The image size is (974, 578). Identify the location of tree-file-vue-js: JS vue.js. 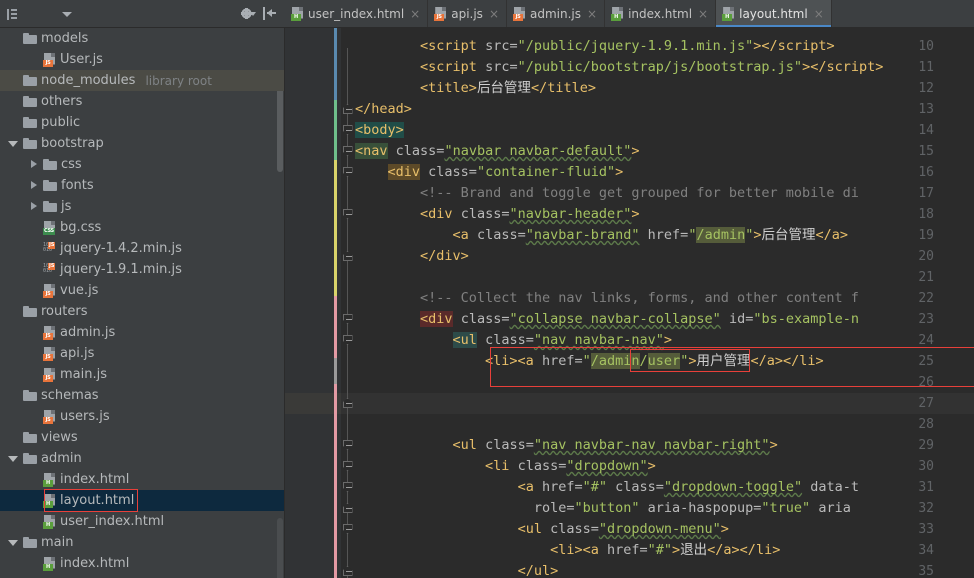
(142, 290).